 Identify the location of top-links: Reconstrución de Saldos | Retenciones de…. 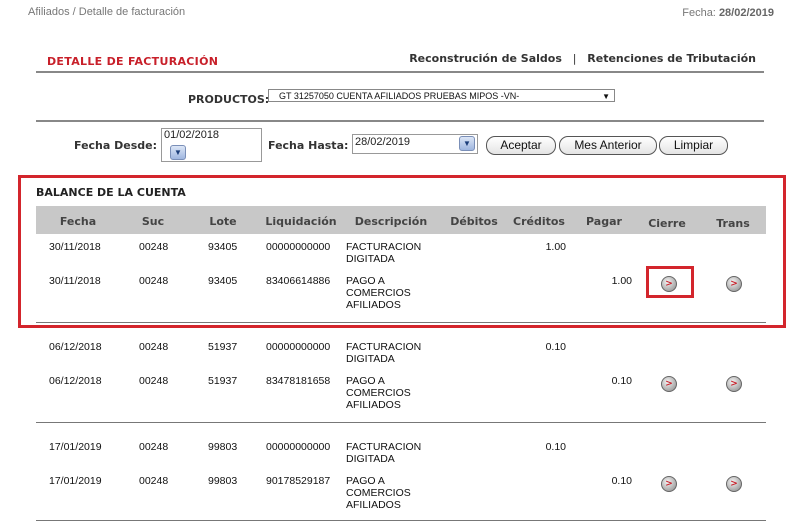
(582, 58).